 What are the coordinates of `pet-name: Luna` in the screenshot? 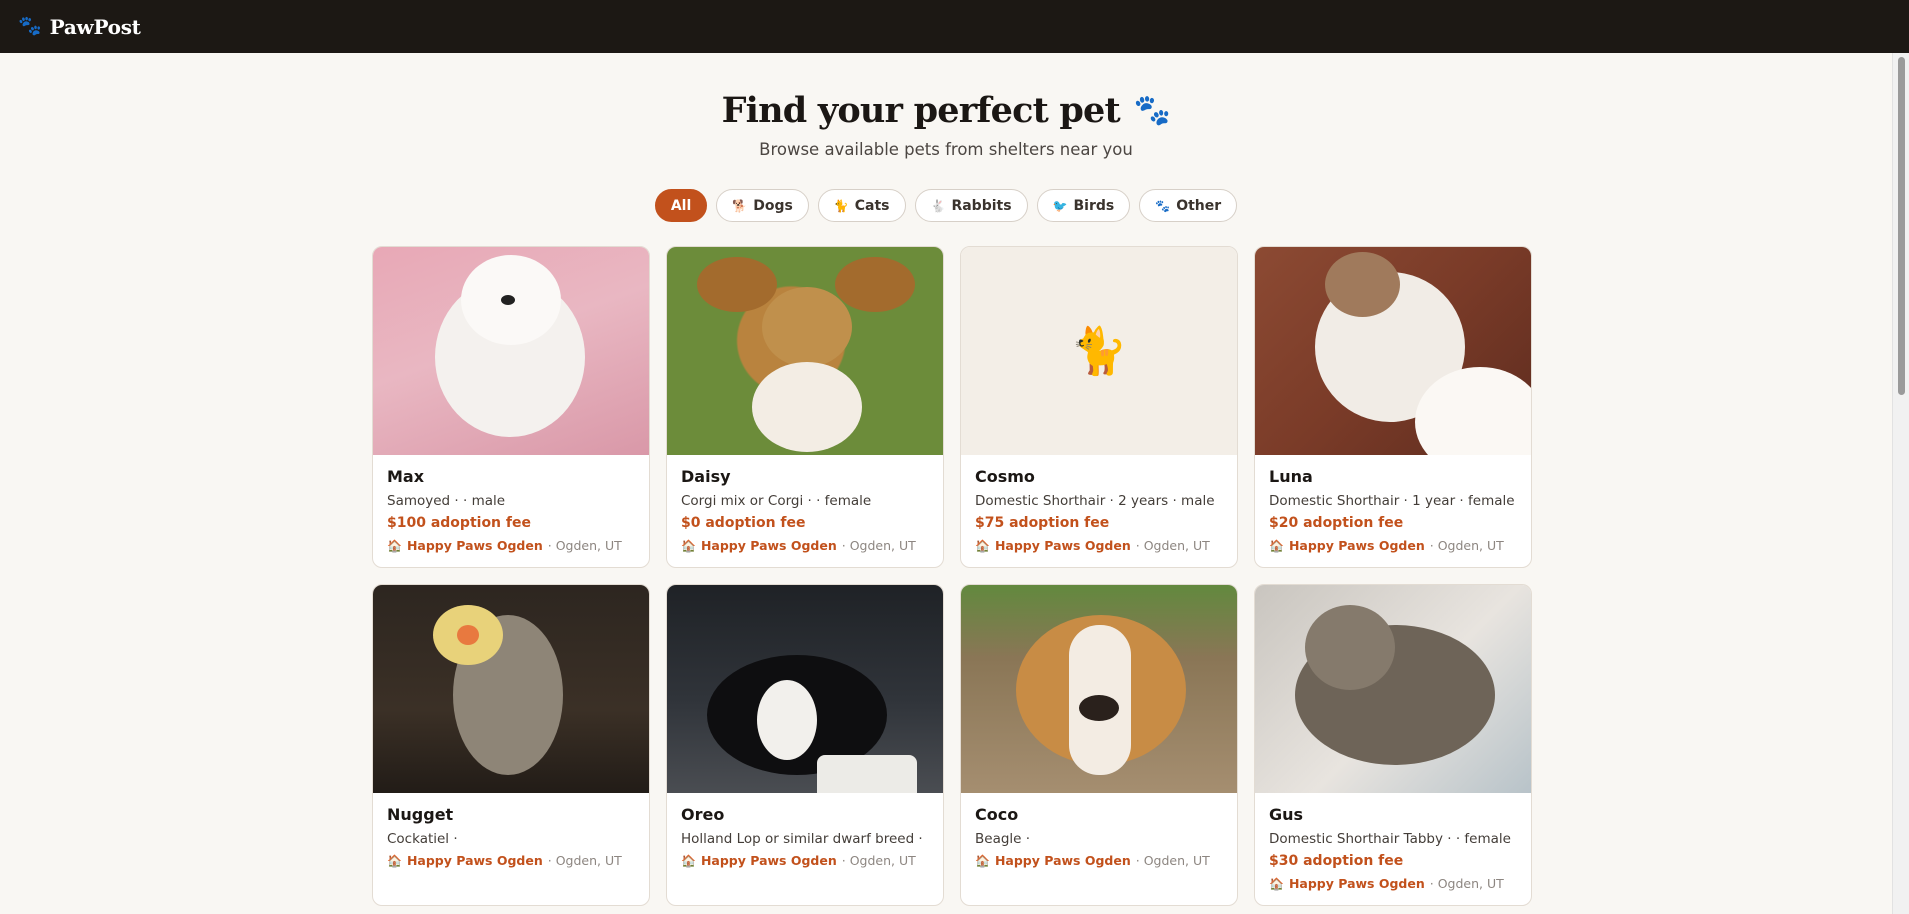 It's located at (1291, 476).